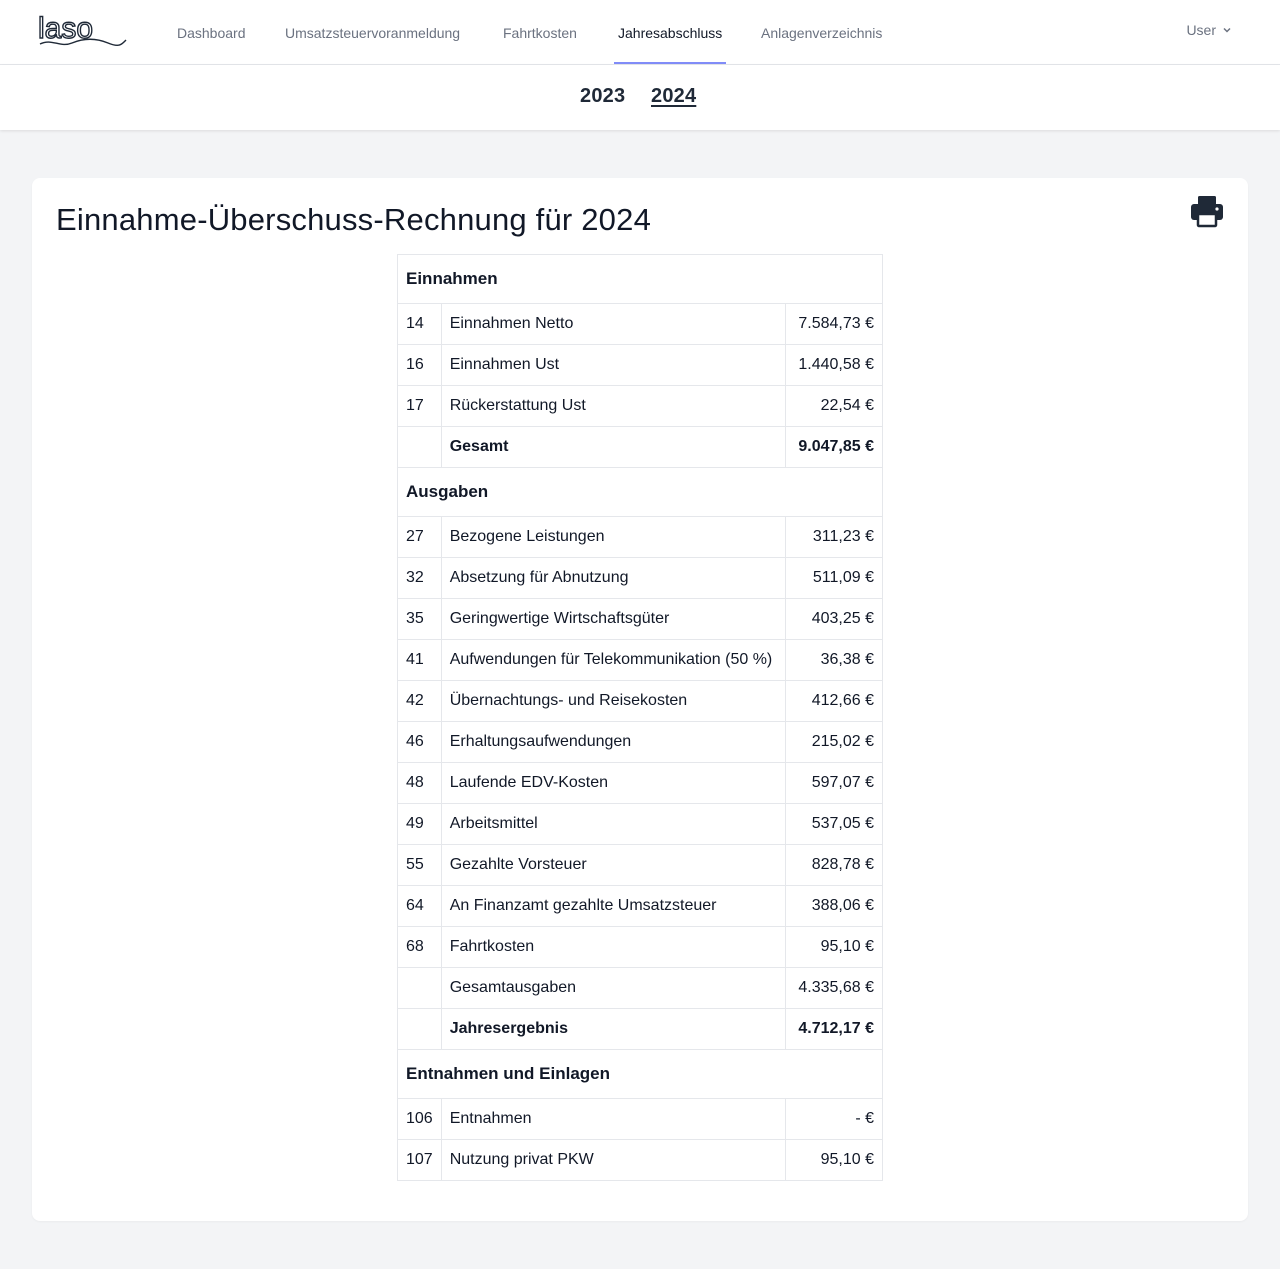 Image resolution: width=1280 pixels, height=1269 pixels. I want to click on table-row: Gesamtausgaben 4.335,68 €, so click(640, 988).